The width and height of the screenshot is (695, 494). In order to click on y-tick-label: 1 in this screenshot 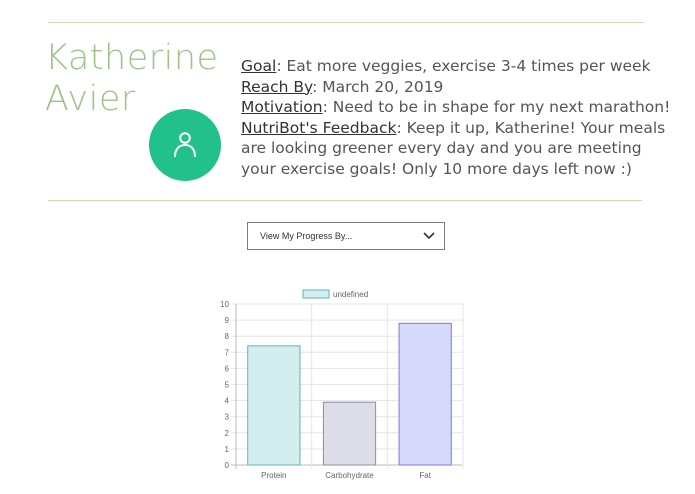, I will do `click(227, 449)`.